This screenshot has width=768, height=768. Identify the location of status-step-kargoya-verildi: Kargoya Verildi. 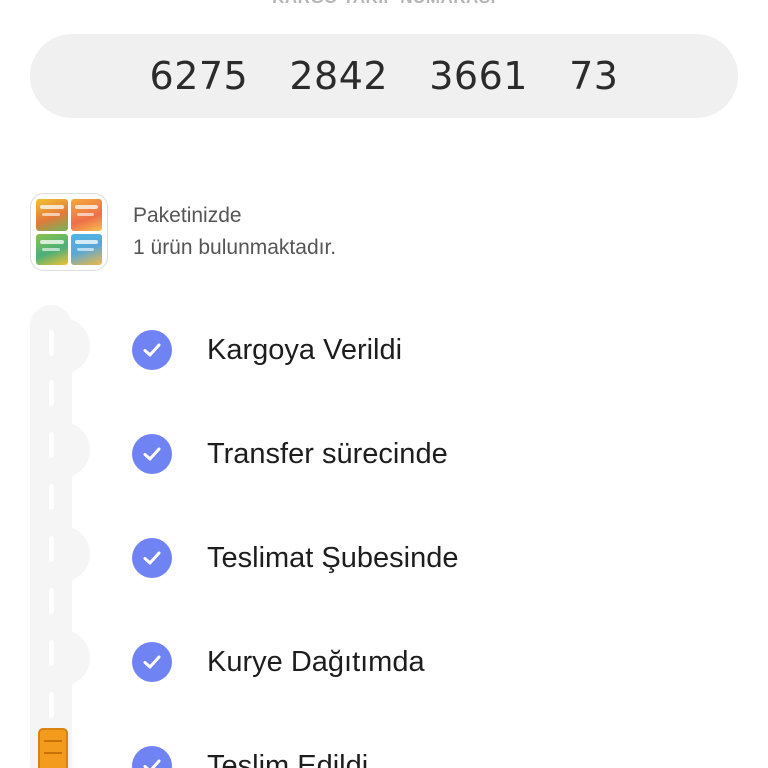
(267, 350).